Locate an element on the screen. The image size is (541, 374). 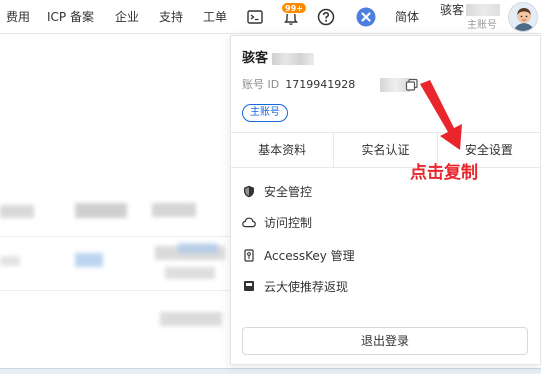
key-icon is located at coordinates (249, 255).